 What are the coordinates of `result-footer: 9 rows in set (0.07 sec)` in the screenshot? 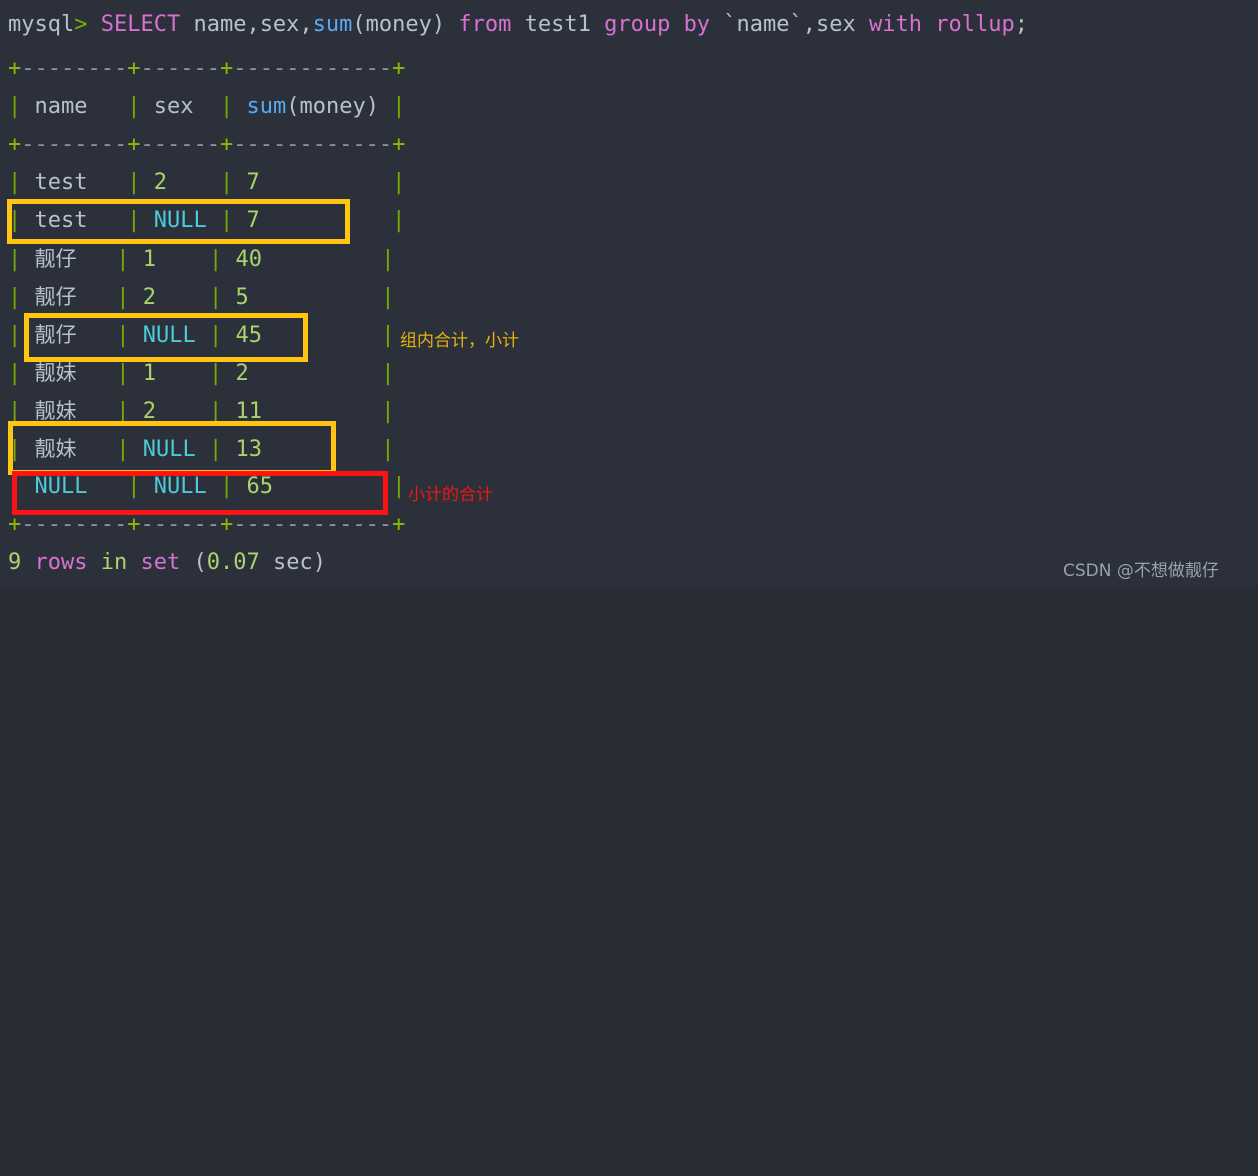 It's located at (167, 563).